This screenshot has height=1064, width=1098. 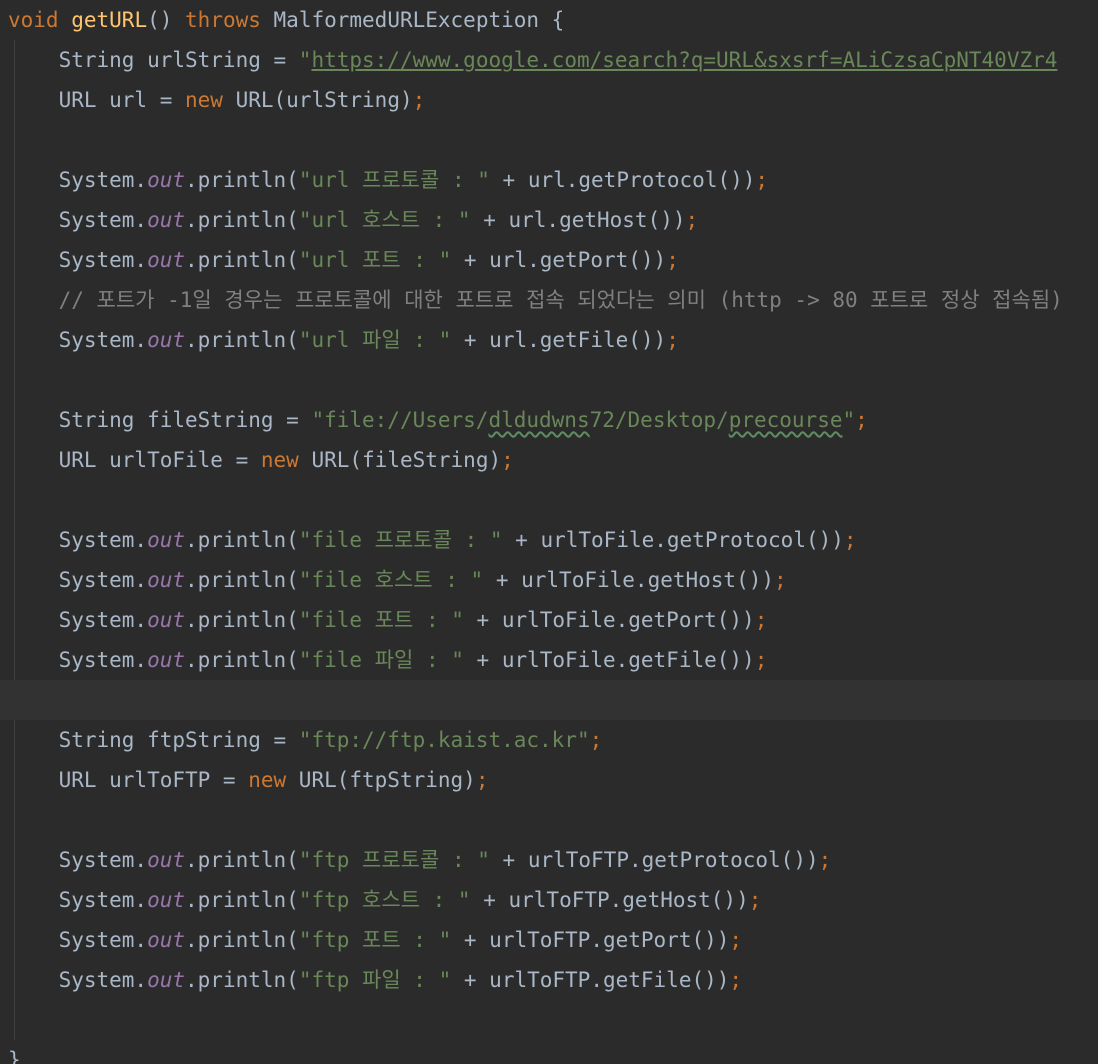 I want to click on code-token: 72/Desktop/, so click(x=659, y=420).